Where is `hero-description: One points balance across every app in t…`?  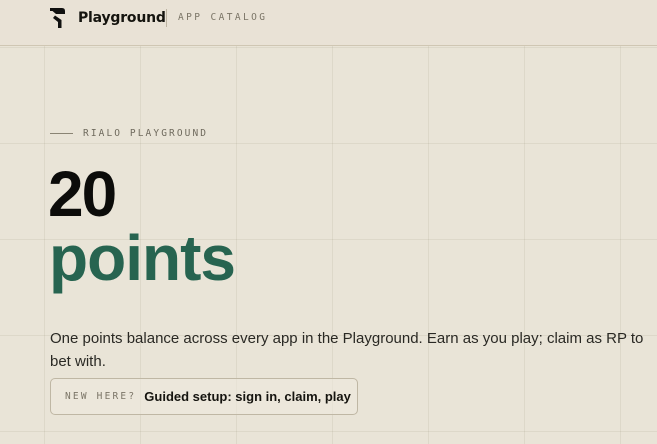
hero-description: One points balance across every app in t… is located at coordinates (347, 350).